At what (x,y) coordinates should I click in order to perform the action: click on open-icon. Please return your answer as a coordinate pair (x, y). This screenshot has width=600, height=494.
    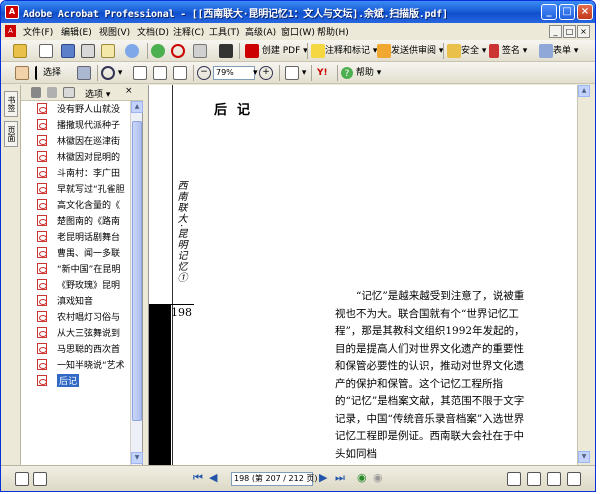
    Looking at the image, I should click on (20, 51).